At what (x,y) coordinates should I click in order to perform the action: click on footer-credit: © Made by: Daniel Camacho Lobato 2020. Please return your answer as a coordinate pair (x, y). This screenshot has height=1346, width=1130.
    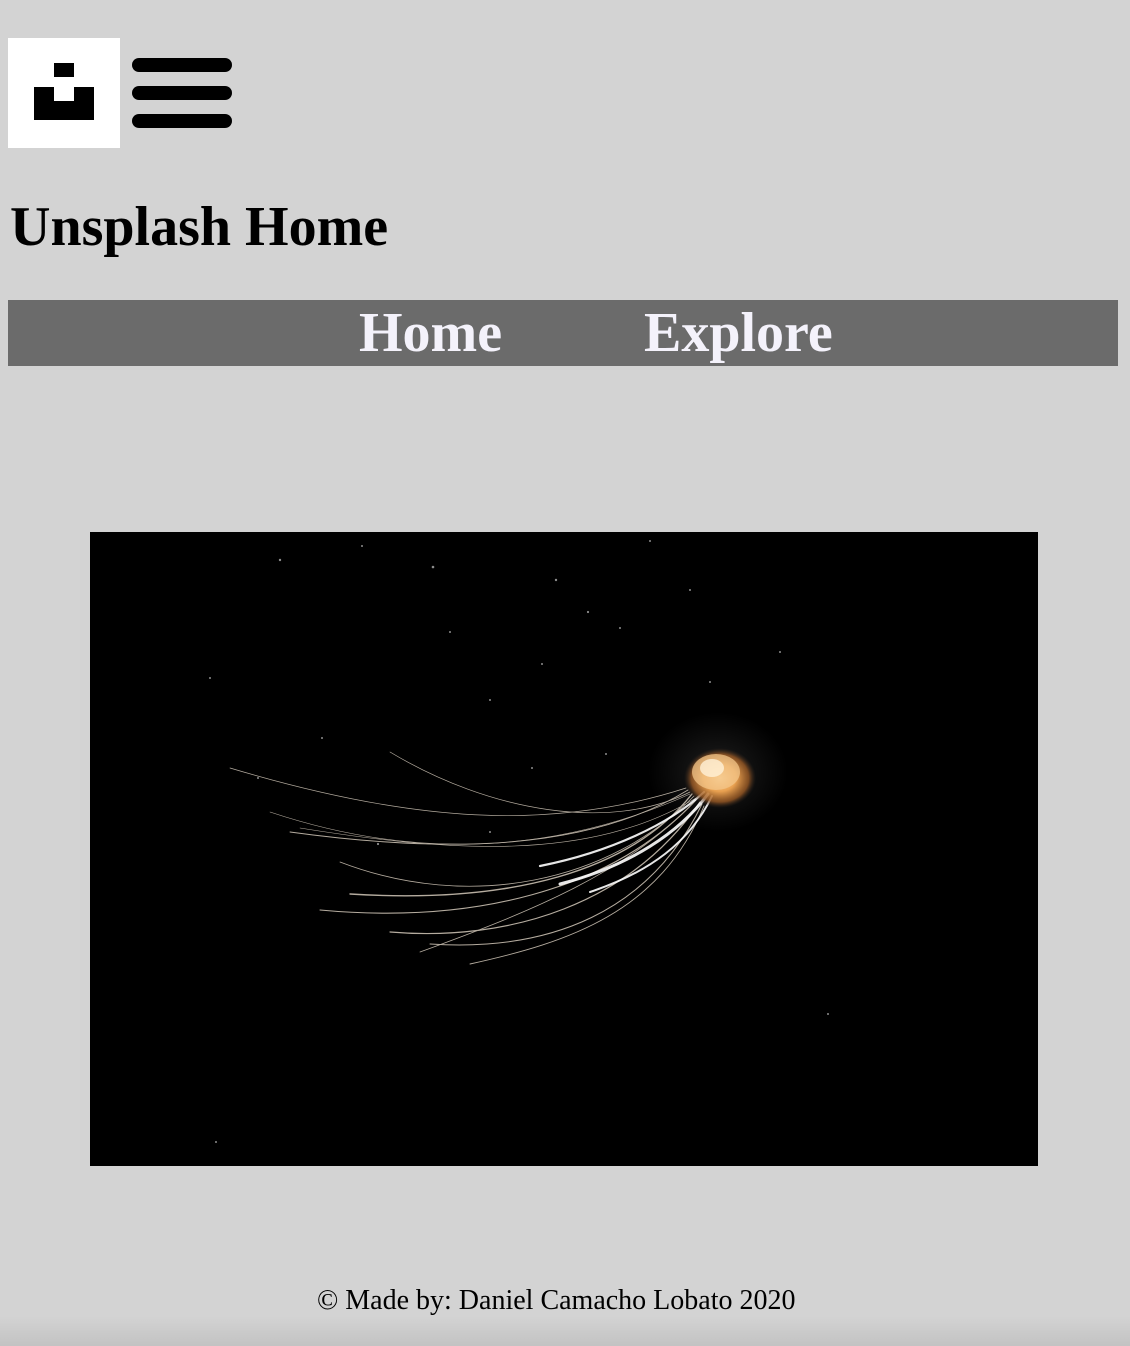
    Looking at the image, I should click on (556, 1300).